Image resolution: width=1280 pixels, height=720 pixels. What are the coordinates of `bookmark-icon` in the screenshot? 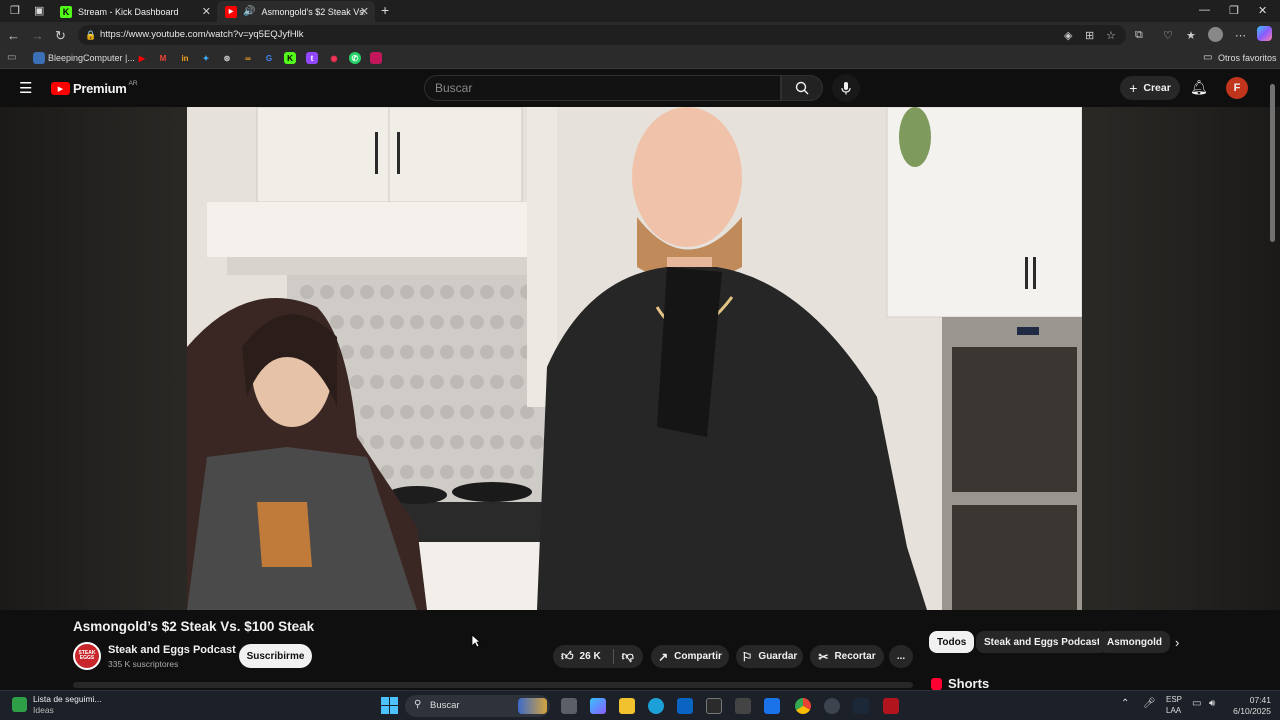 It's located at (376, 58).